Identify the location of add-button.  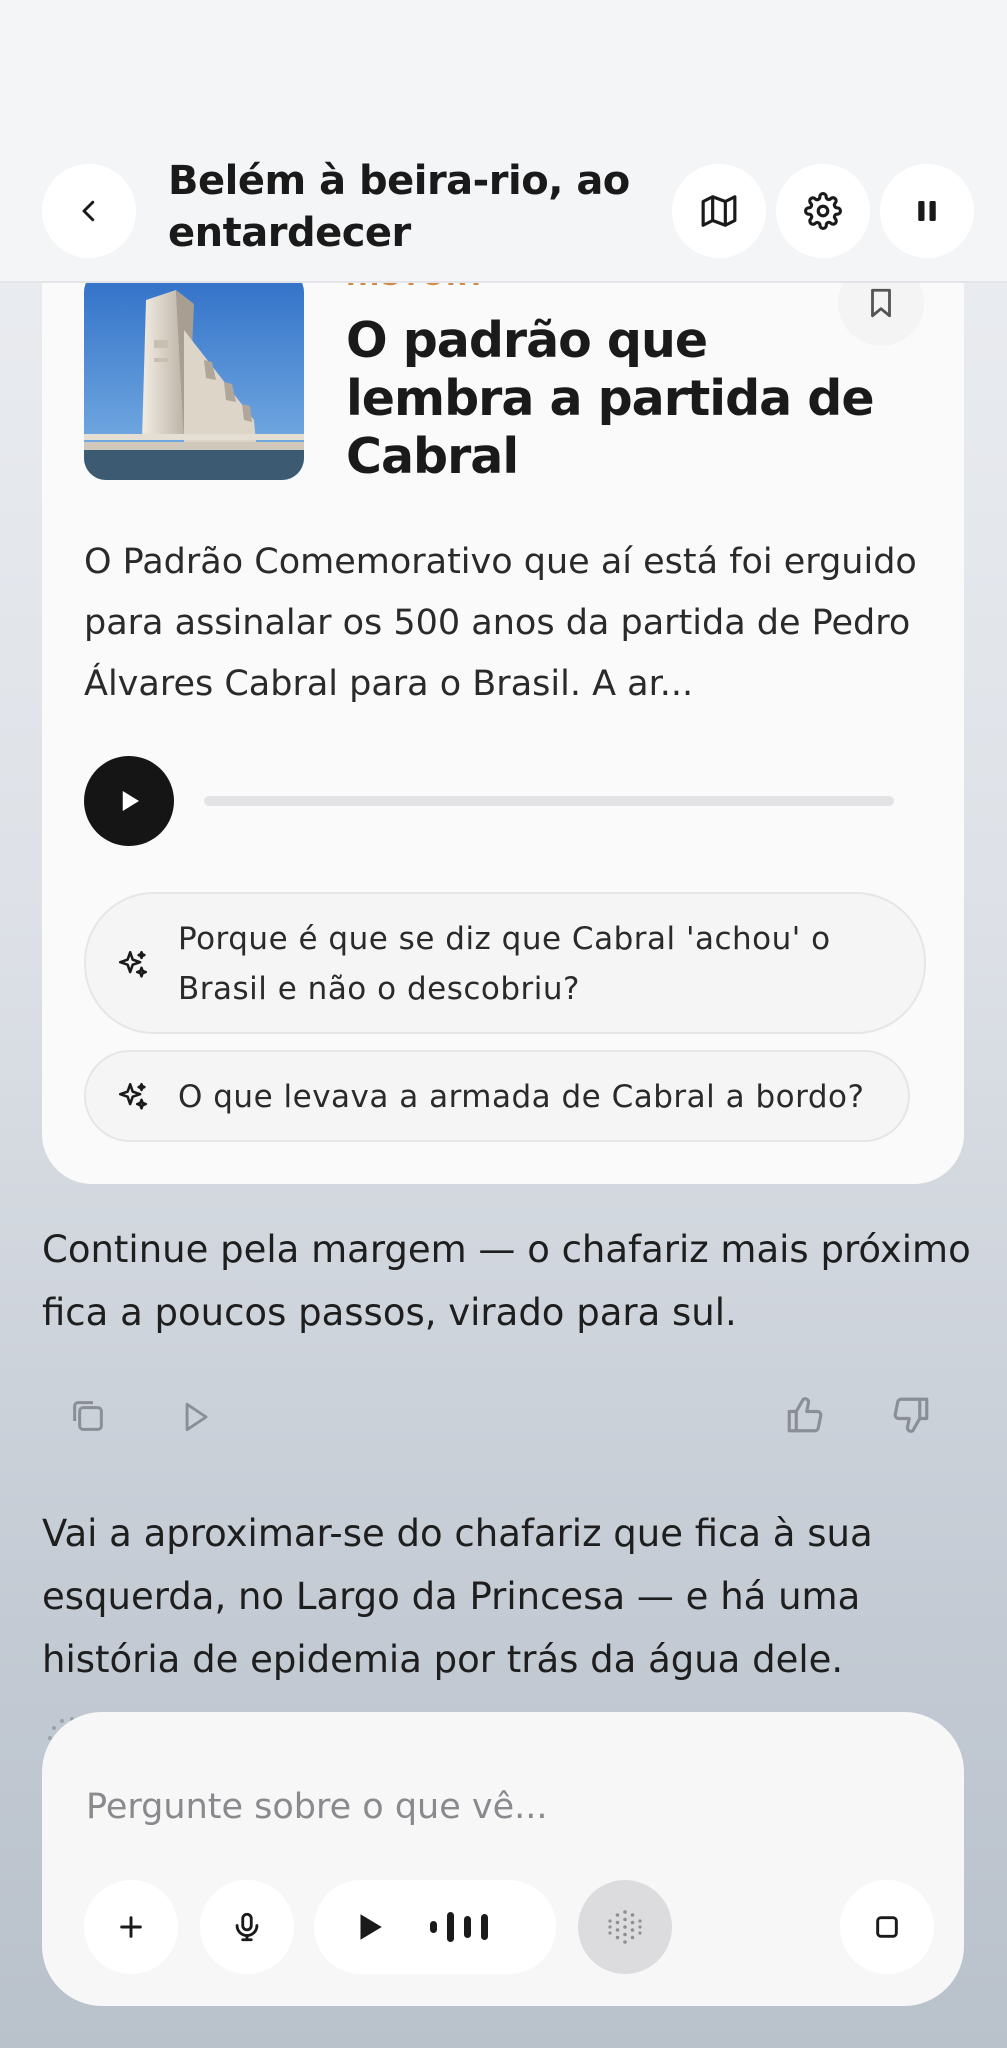
(131, 1927).